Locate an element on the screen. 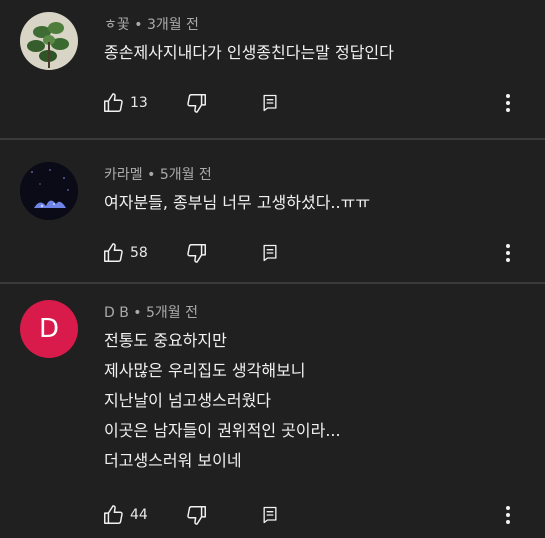  comment-line: 더고생스러워 보이네 is located at coordinates (173, 460).